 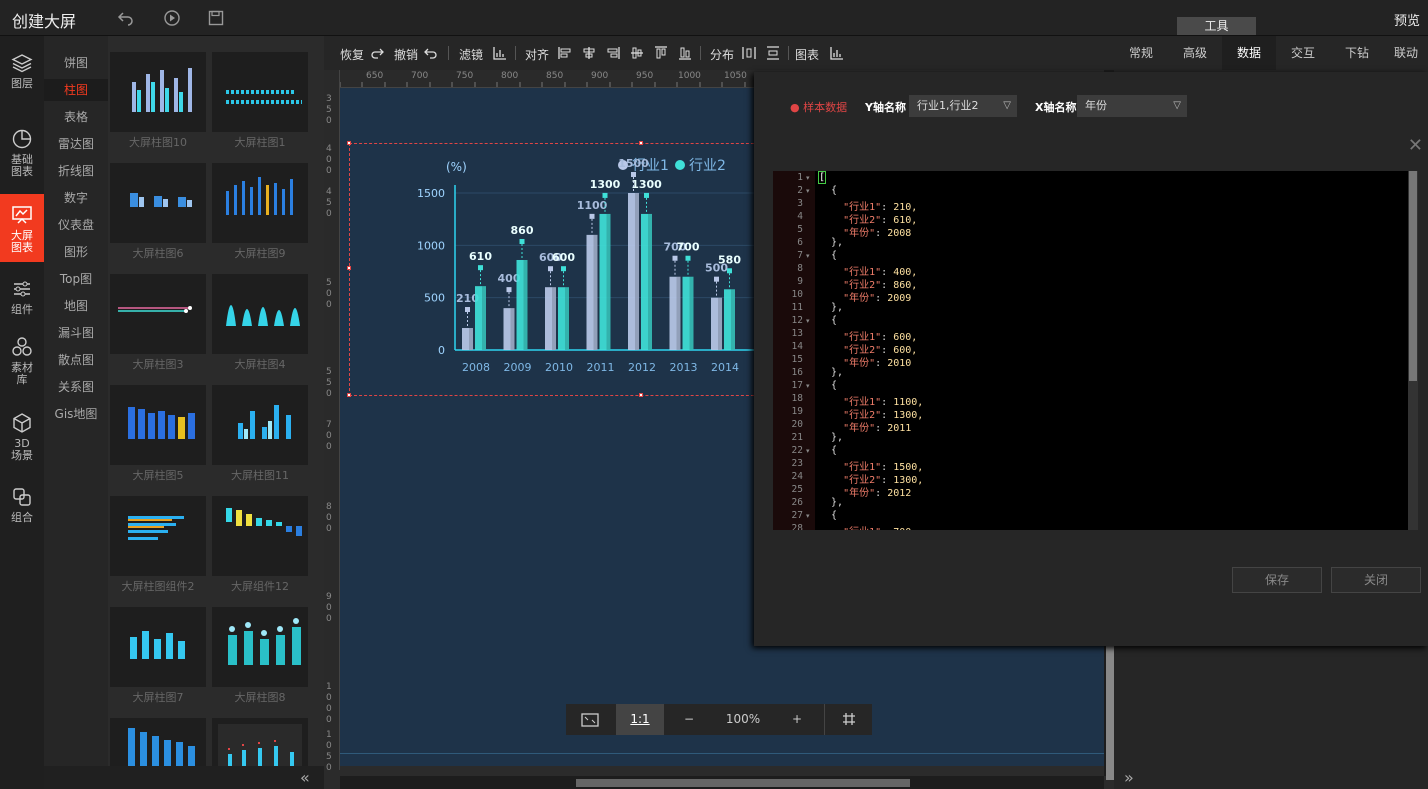 What do you see at coordinates (76, 279) in the screenshot?
I see `category-top: Top图` at bounding box center [76, 279].